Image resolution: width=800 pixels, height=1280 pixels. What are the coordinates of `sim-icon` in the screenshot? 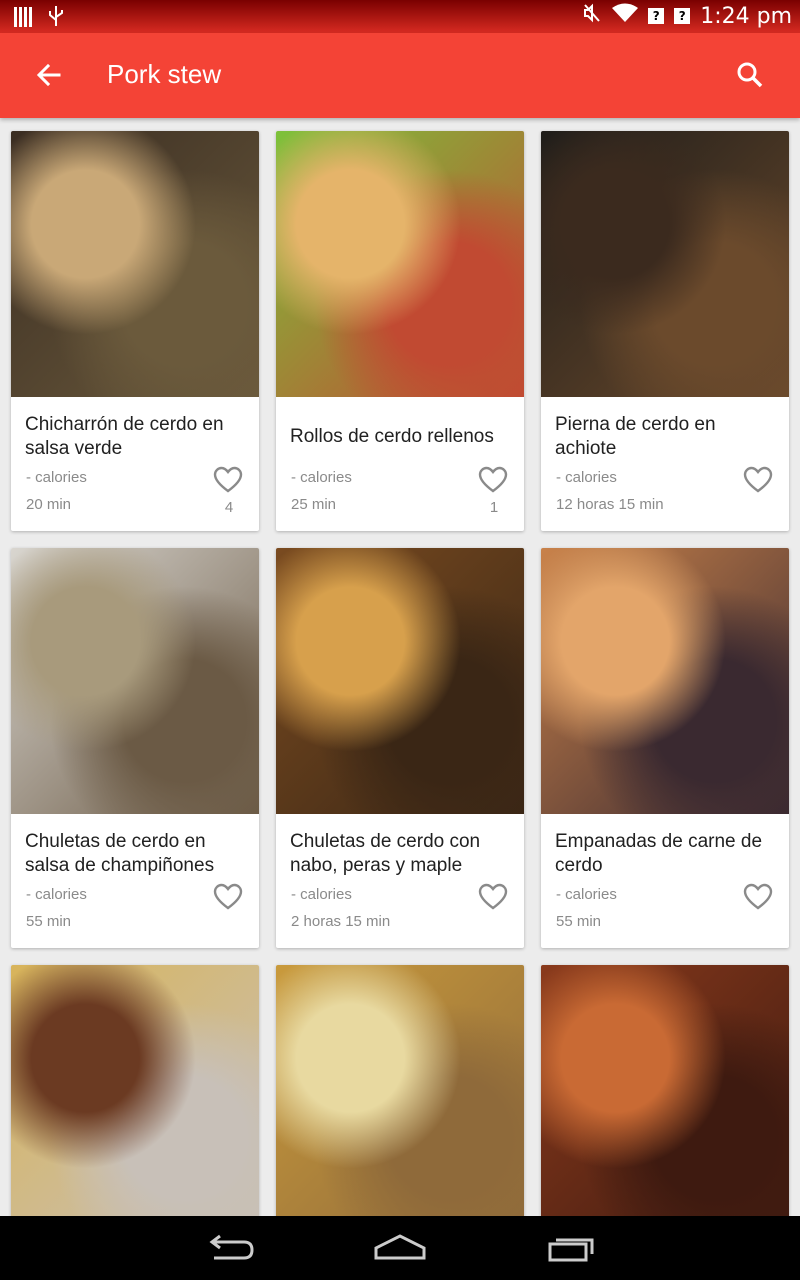 It's located at (23, 19).